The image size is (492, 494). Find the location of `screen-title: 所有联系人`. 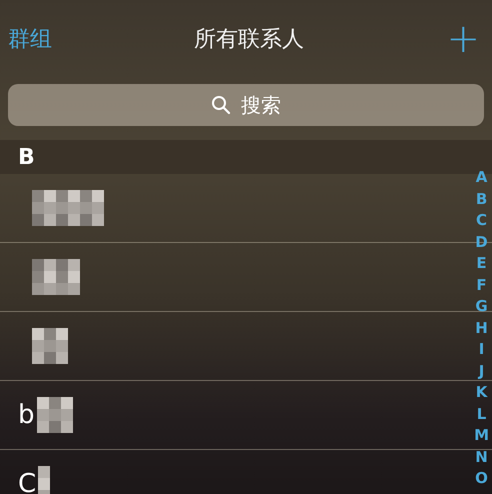

screen-title: 所有联系人 is located at coordinates (249, 40).